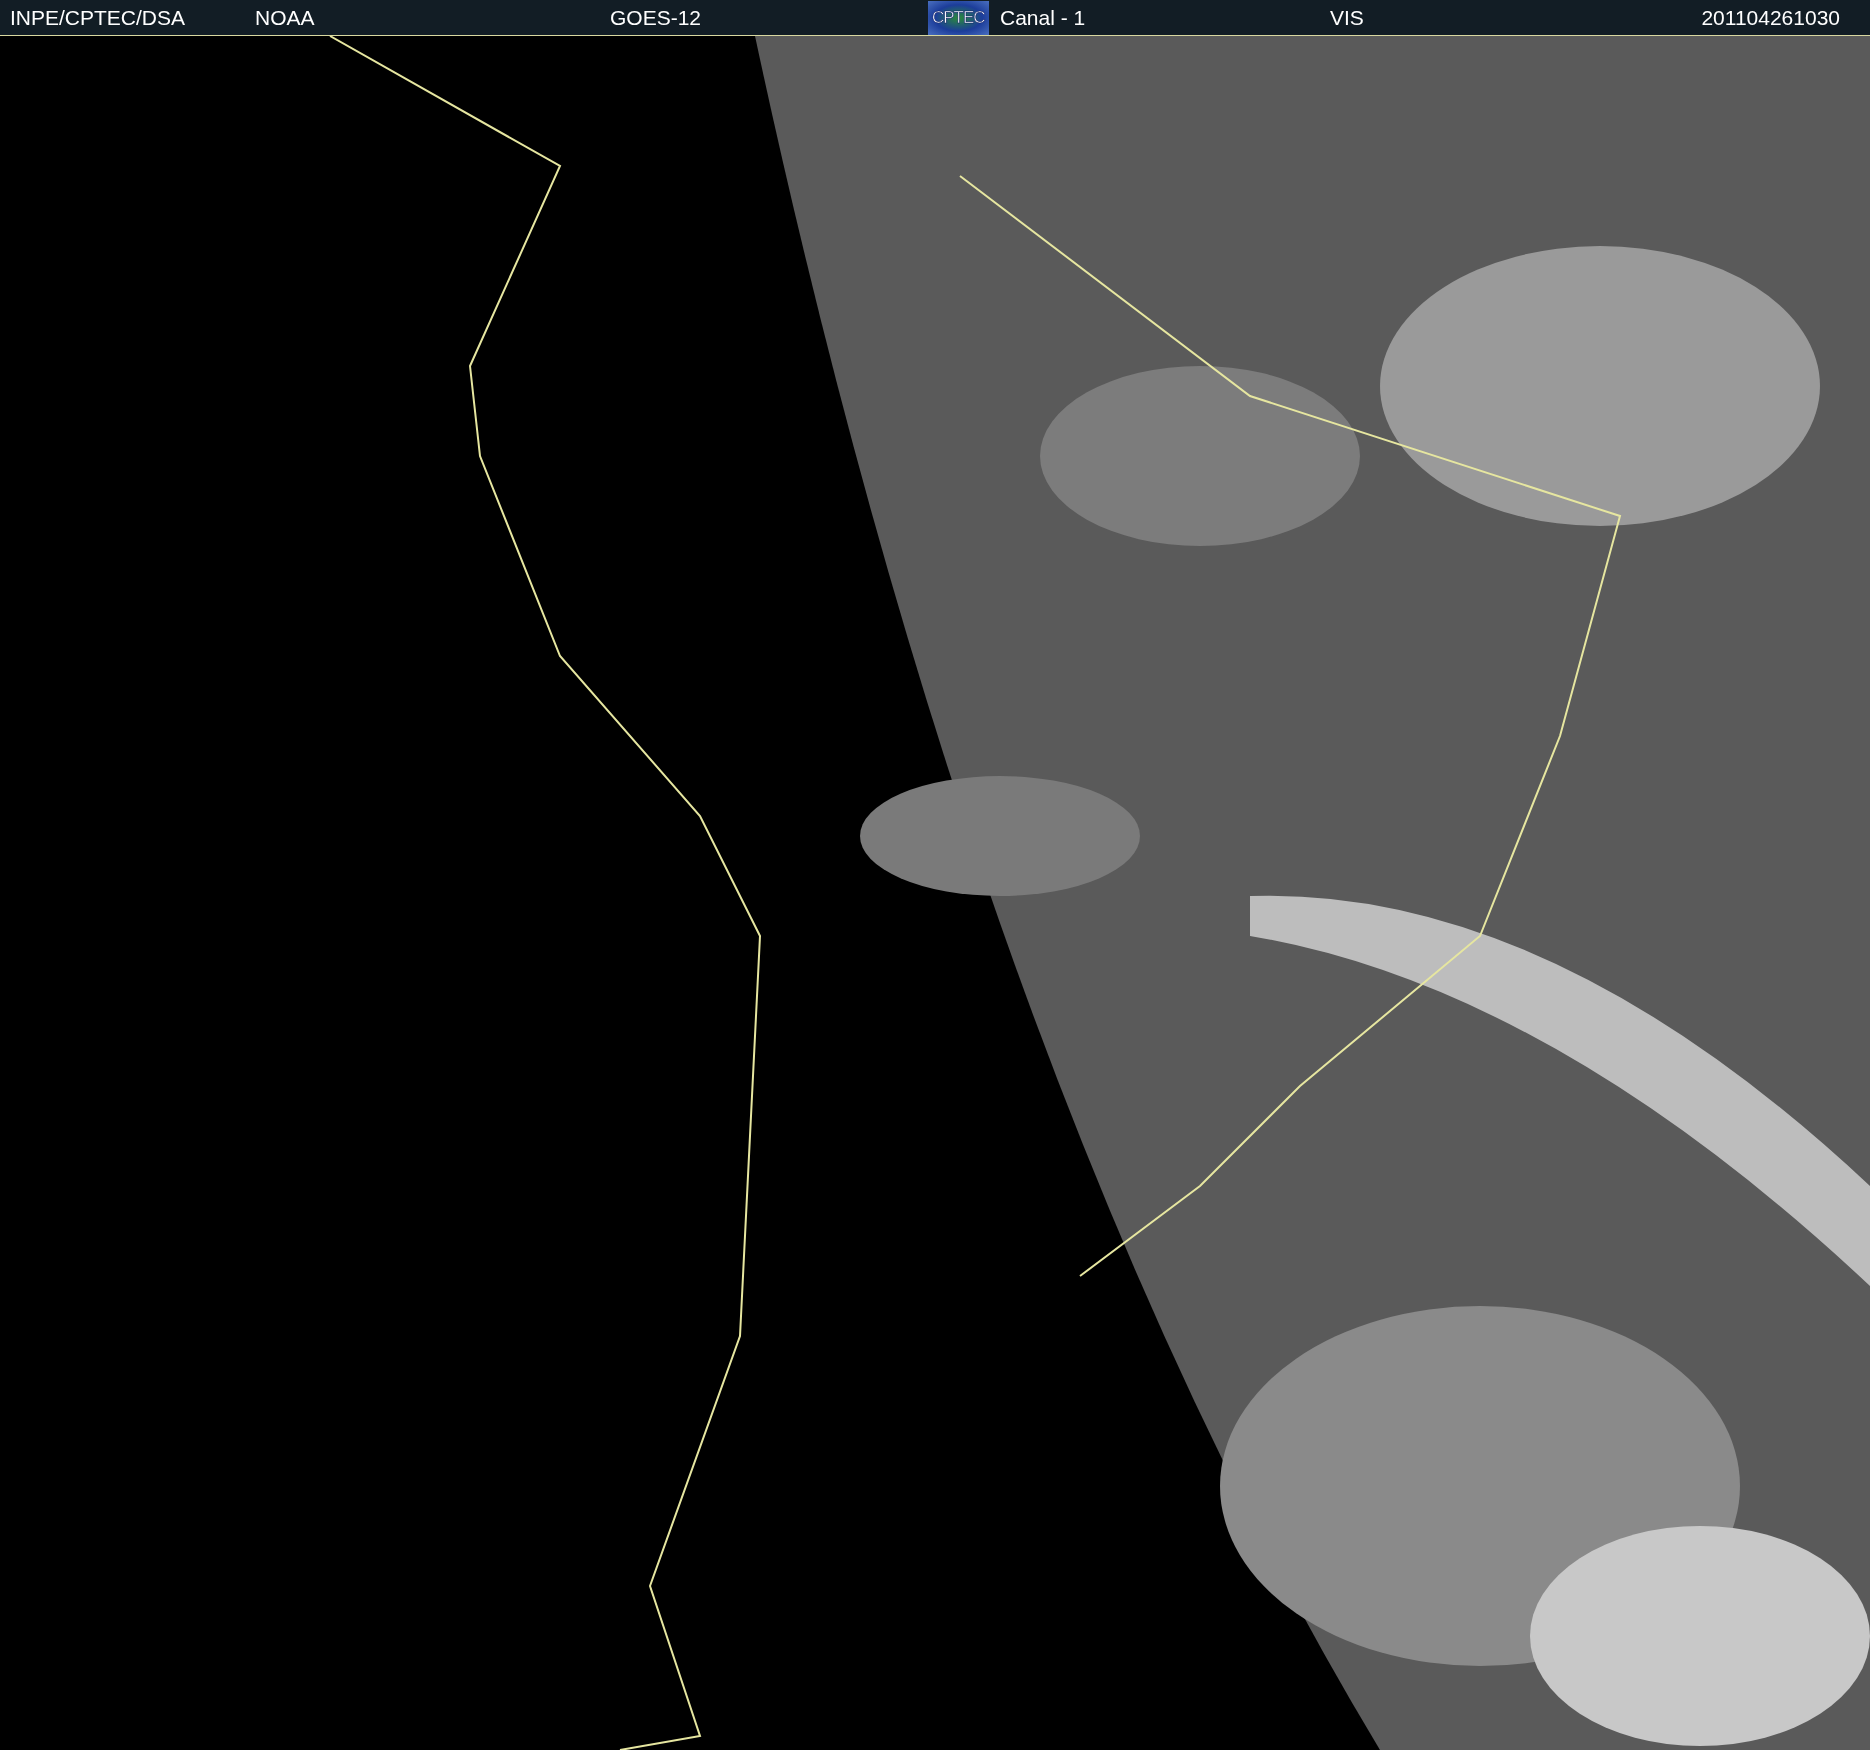 The height and width of the screenshot is (1750, 1870). What do you see at coordinates (1770, 17) in the screenshot?
I see `timestamp-label: 201104261030` at bounding box center [1770, 17].